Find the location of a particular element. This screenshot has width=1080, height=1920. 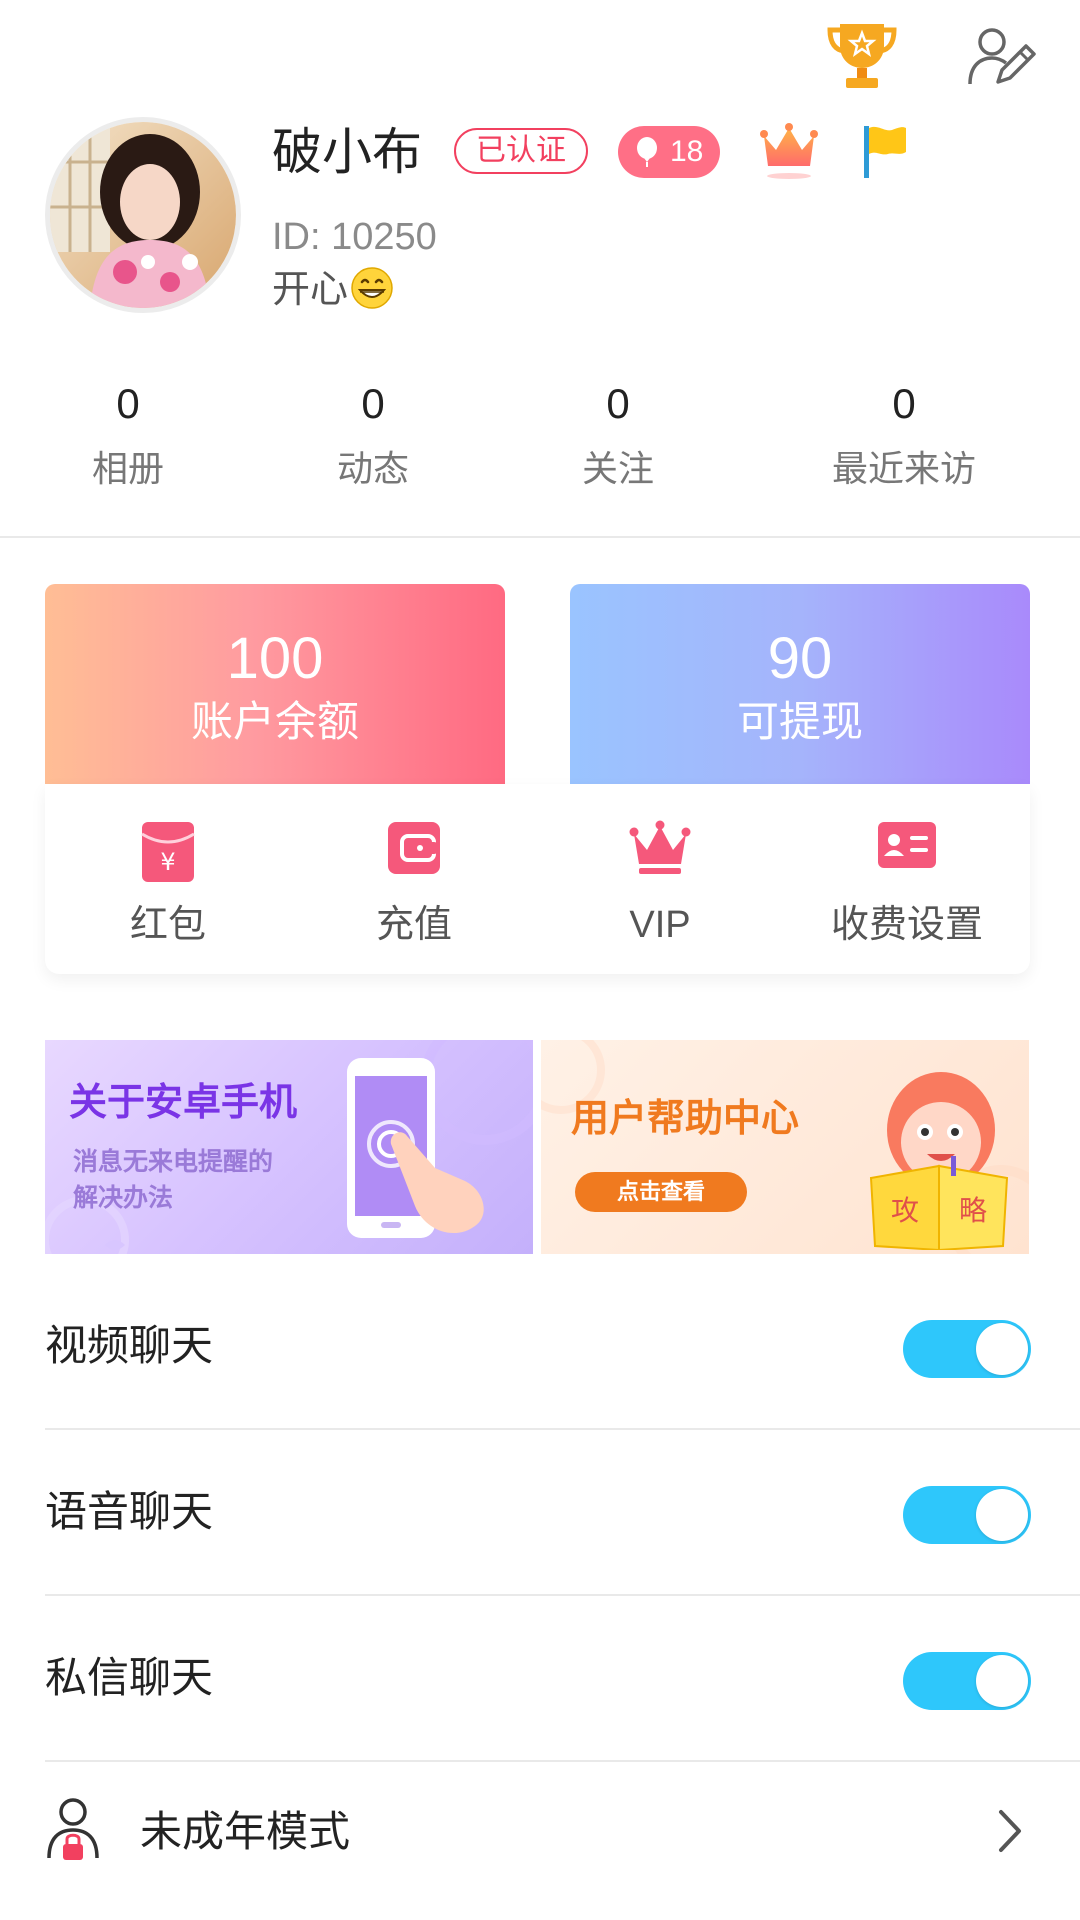

video-chat-label: 视频聊天 is located at coordinates (129, 1345).